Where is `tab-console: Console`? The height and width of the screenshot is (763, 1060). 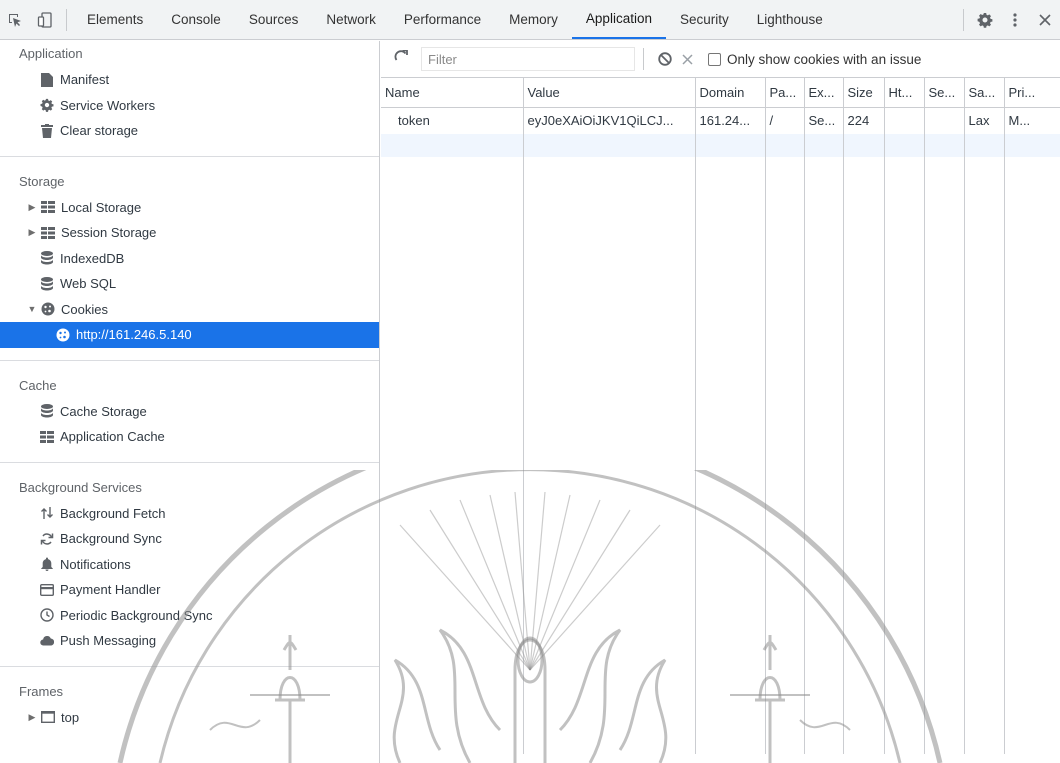
tab-console: Console is located at coordinates (196, 19).